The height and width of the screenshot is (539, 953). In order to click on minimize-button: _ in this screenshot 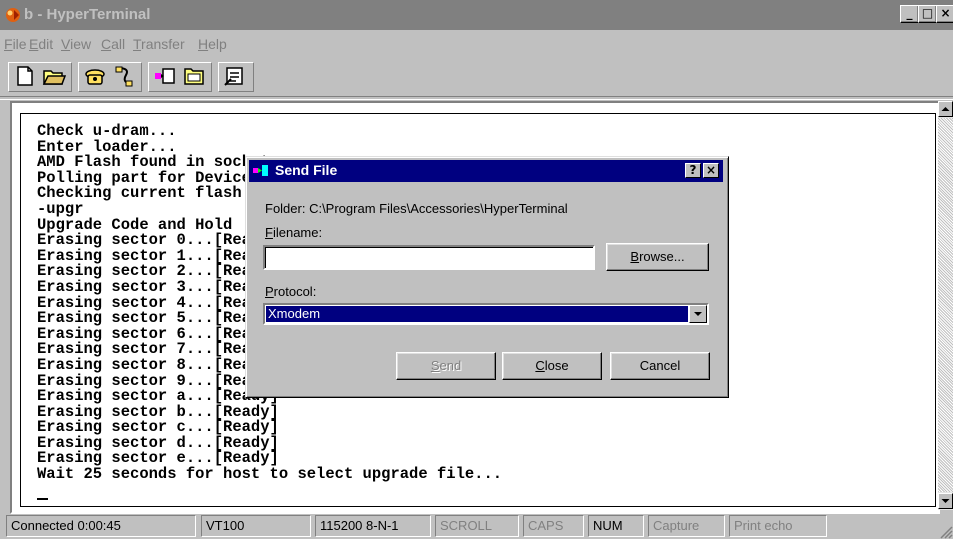, I will do `click(909, 14)`.